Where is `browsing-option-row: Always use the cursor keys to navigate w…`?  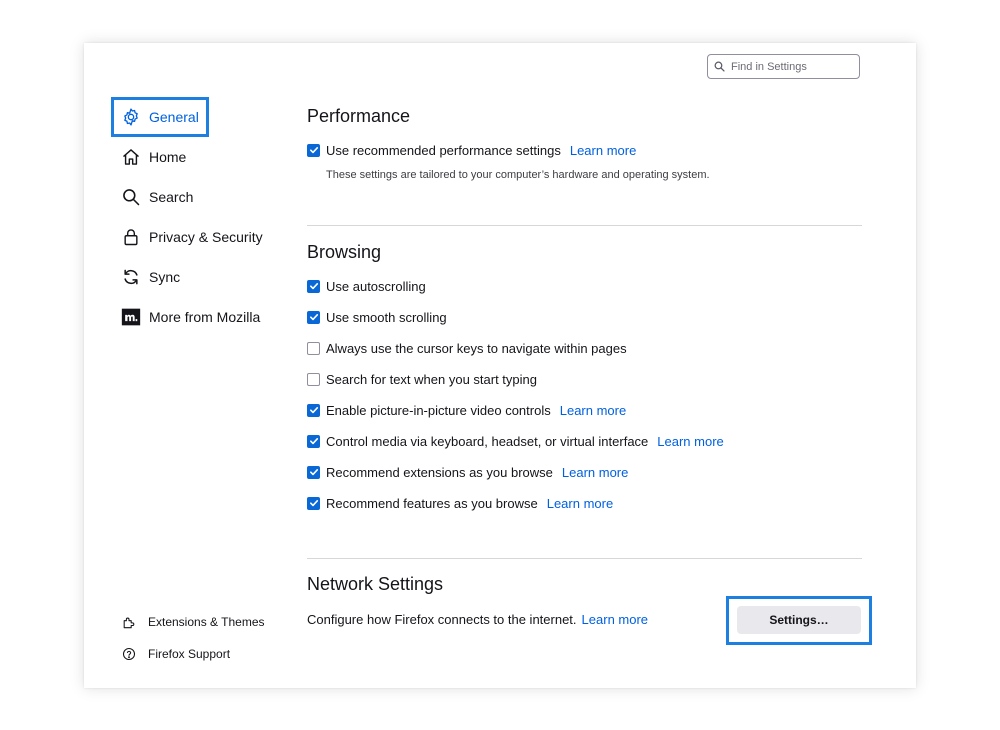
browsing-option-row: Always use the cursor keys to navigate w… is located at coordinates (467, 348).